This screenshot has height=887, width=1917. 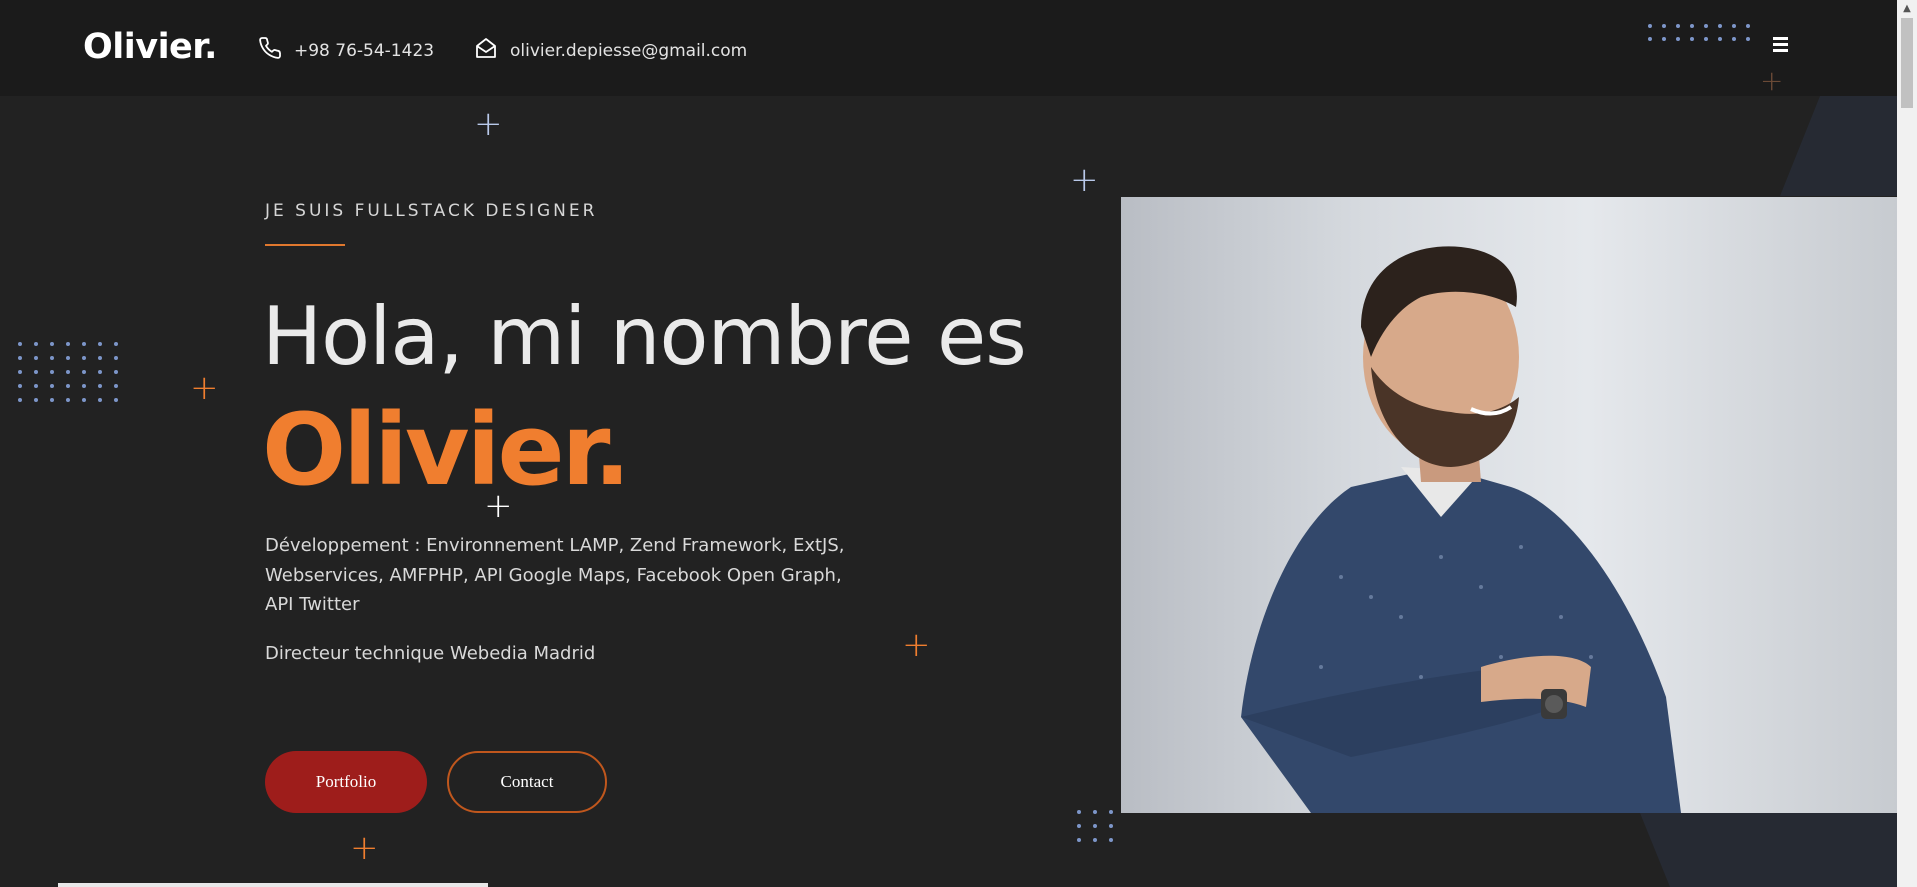 I want to click on bottom-dot-pattern, so click(x=1095, y=826).